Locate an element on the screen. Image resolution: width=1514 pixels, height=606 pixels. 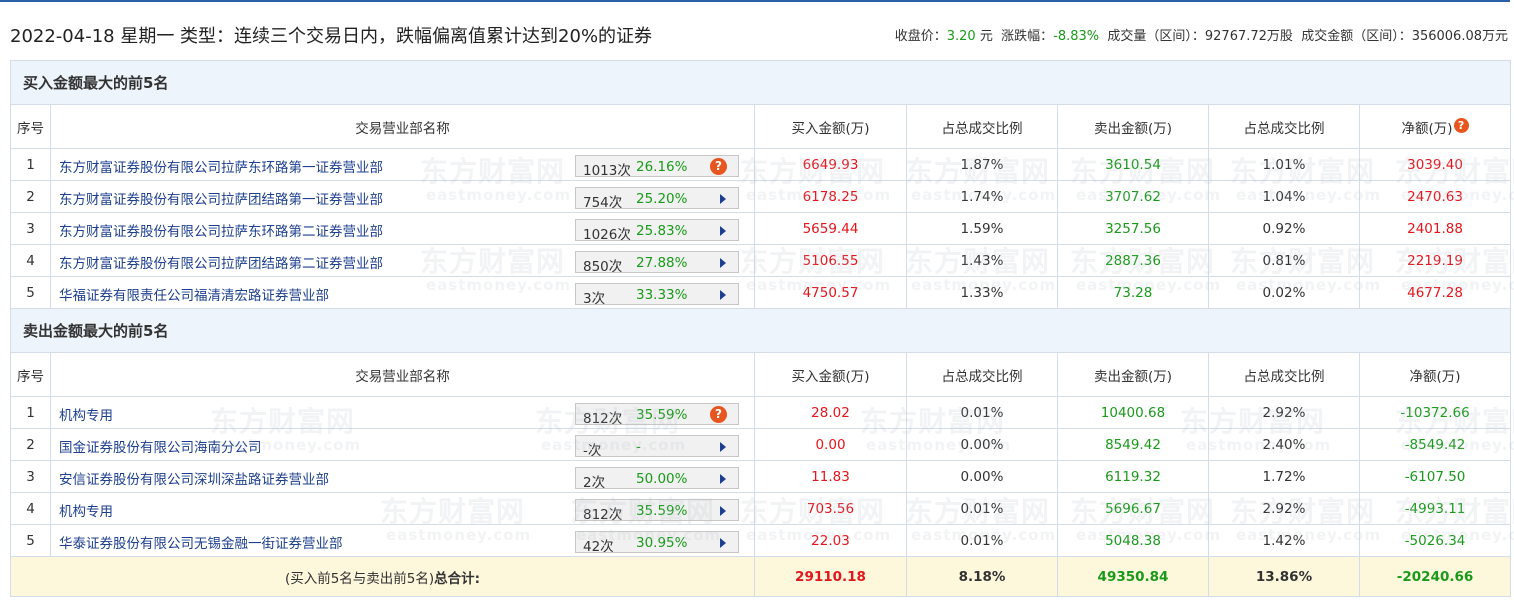
total-label: (买入前5名与卖出前5名)总合计: is located at coordinates (382, 576).